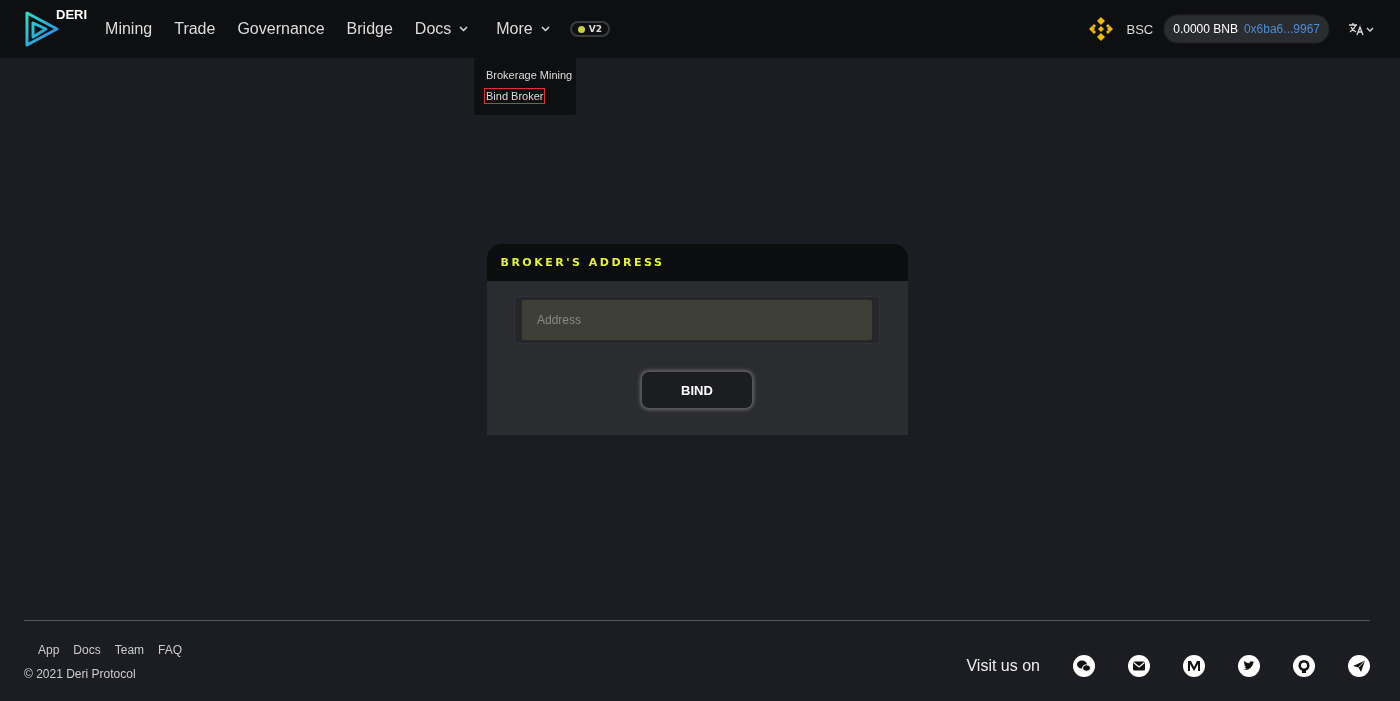 The image size is (1400, 701). I want to click on chat-bubbles-icon, so click(1084, 666).